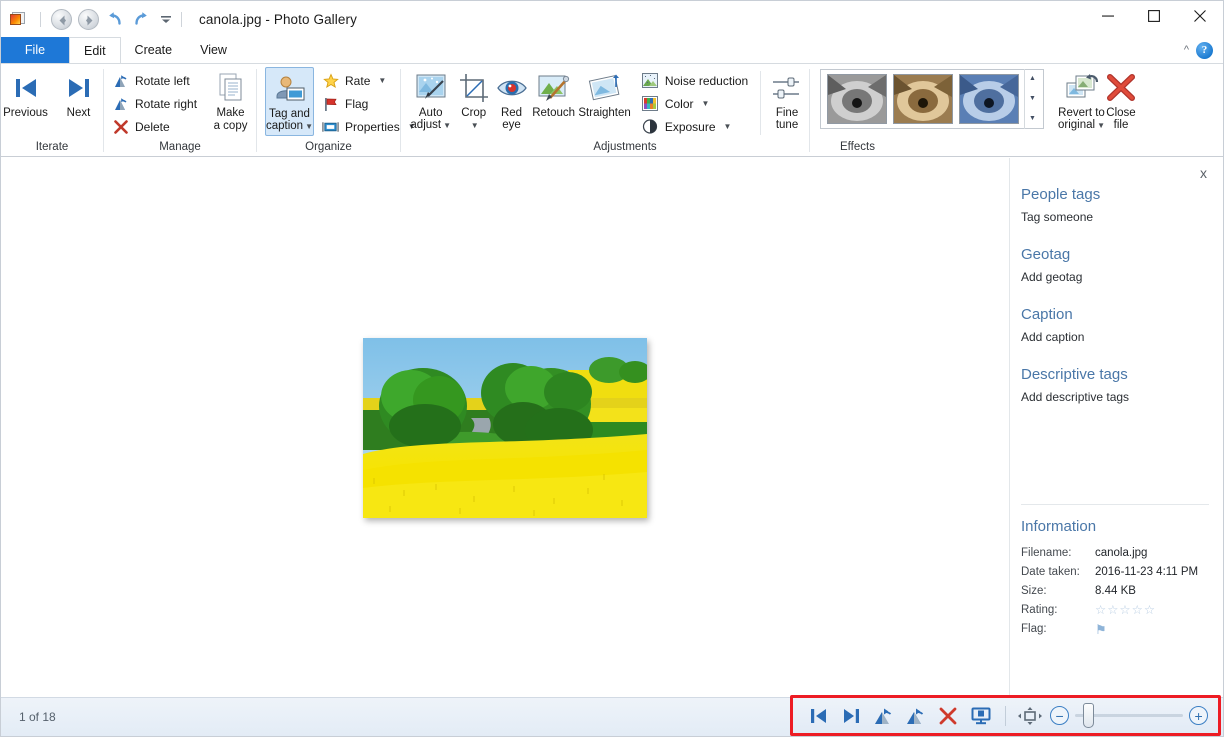 The height and width of the screenshot is (737, 1224). I want to click on make-a-copy-button: Make a copy, so click(230, 100).